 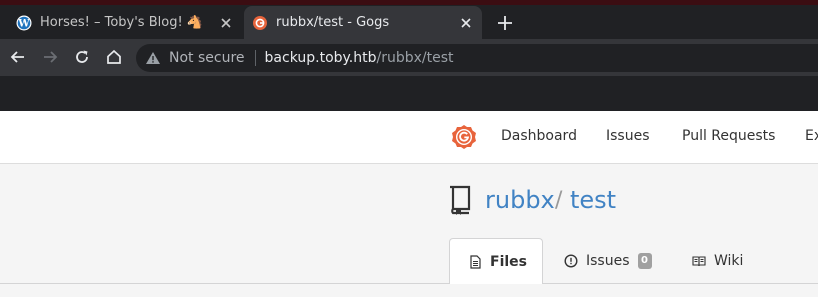 What do you see at coordinates (520, 200) in the screenshot?
I see `repo-owner-link: rubbx` at bounding box center [520, 200].